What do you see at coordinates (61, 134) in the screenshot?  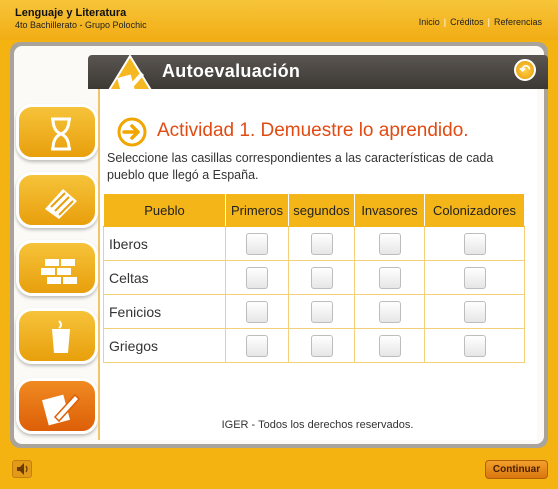 I see `hourglass-icon` at bounding box center [61, 134].